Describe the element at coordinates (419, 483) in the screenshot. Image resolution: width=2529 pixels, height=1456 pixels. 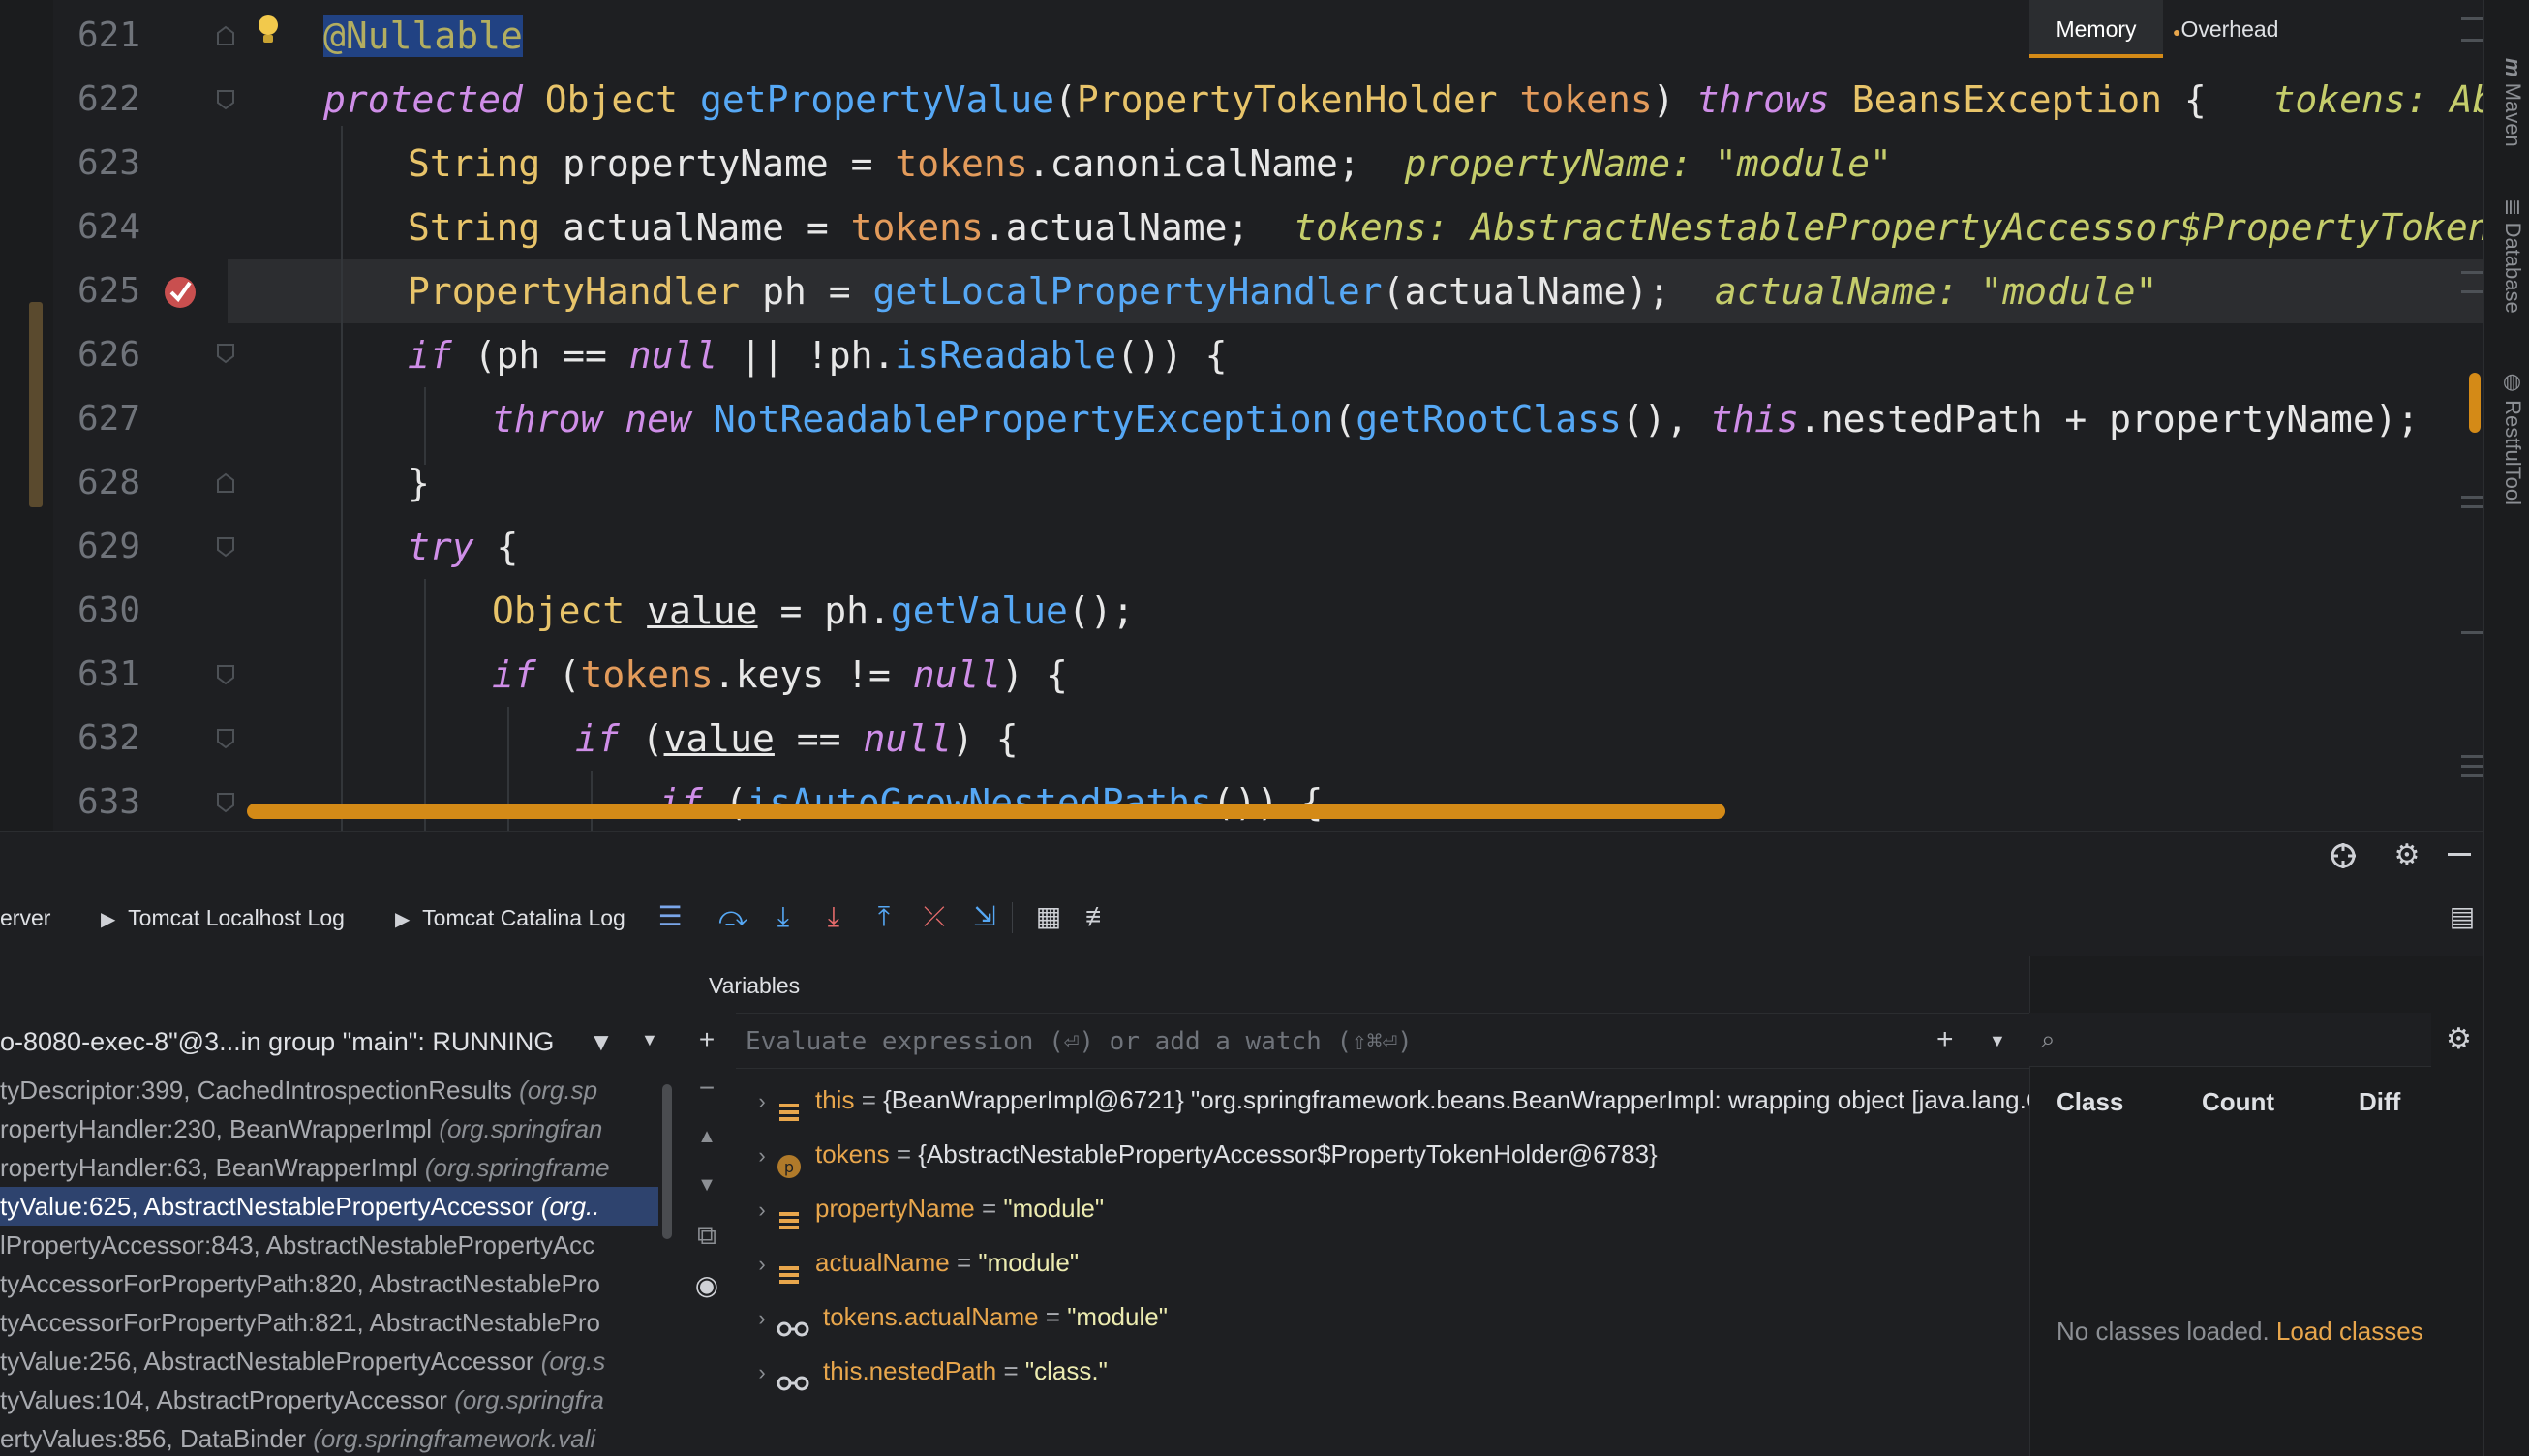
I see `code-line-628: }` at that location.